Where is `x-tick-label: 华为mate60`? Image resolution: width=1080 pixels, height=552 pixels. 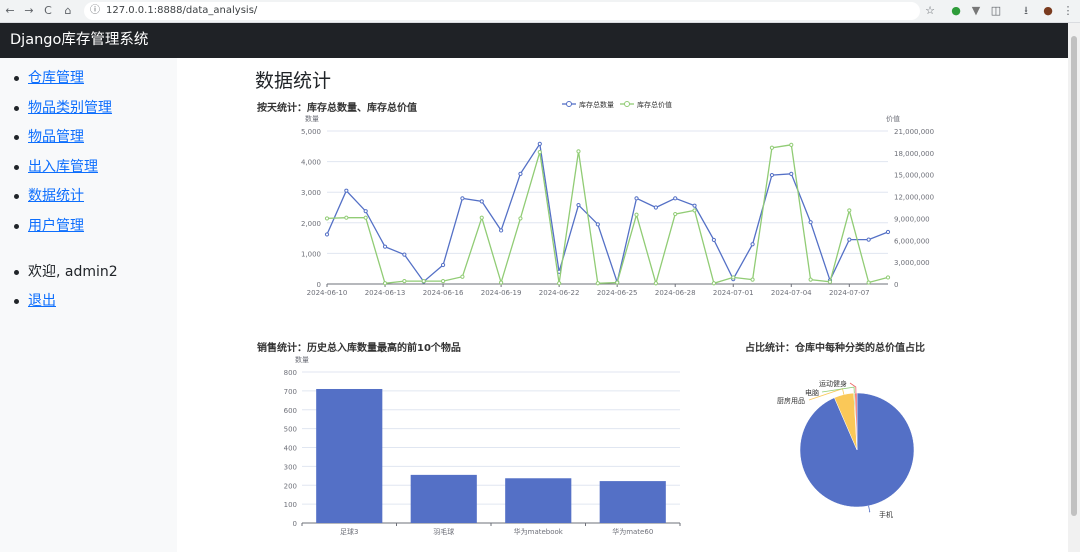 x-tick-label: 华为mate60 is located at coordinates (632, 531).